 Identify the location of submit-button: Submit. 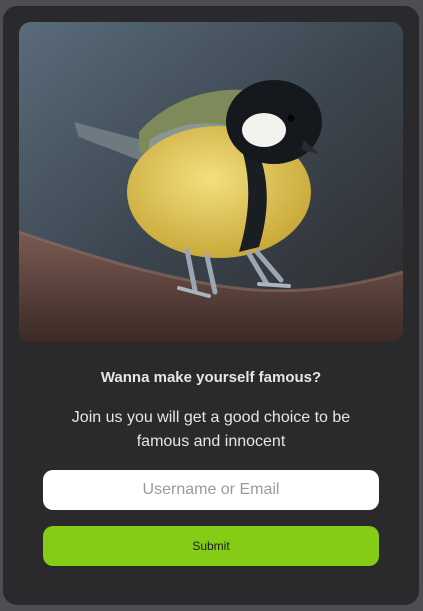
(211, 546).